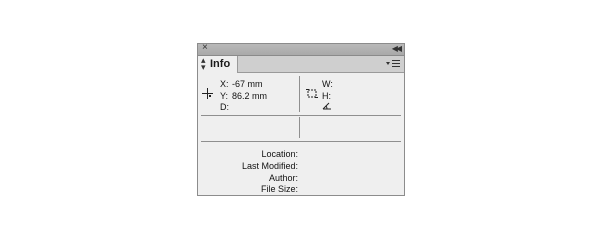 The height and width of the screenshot is (245, 600). I want to click on w-label: W:, so click(327, 84).